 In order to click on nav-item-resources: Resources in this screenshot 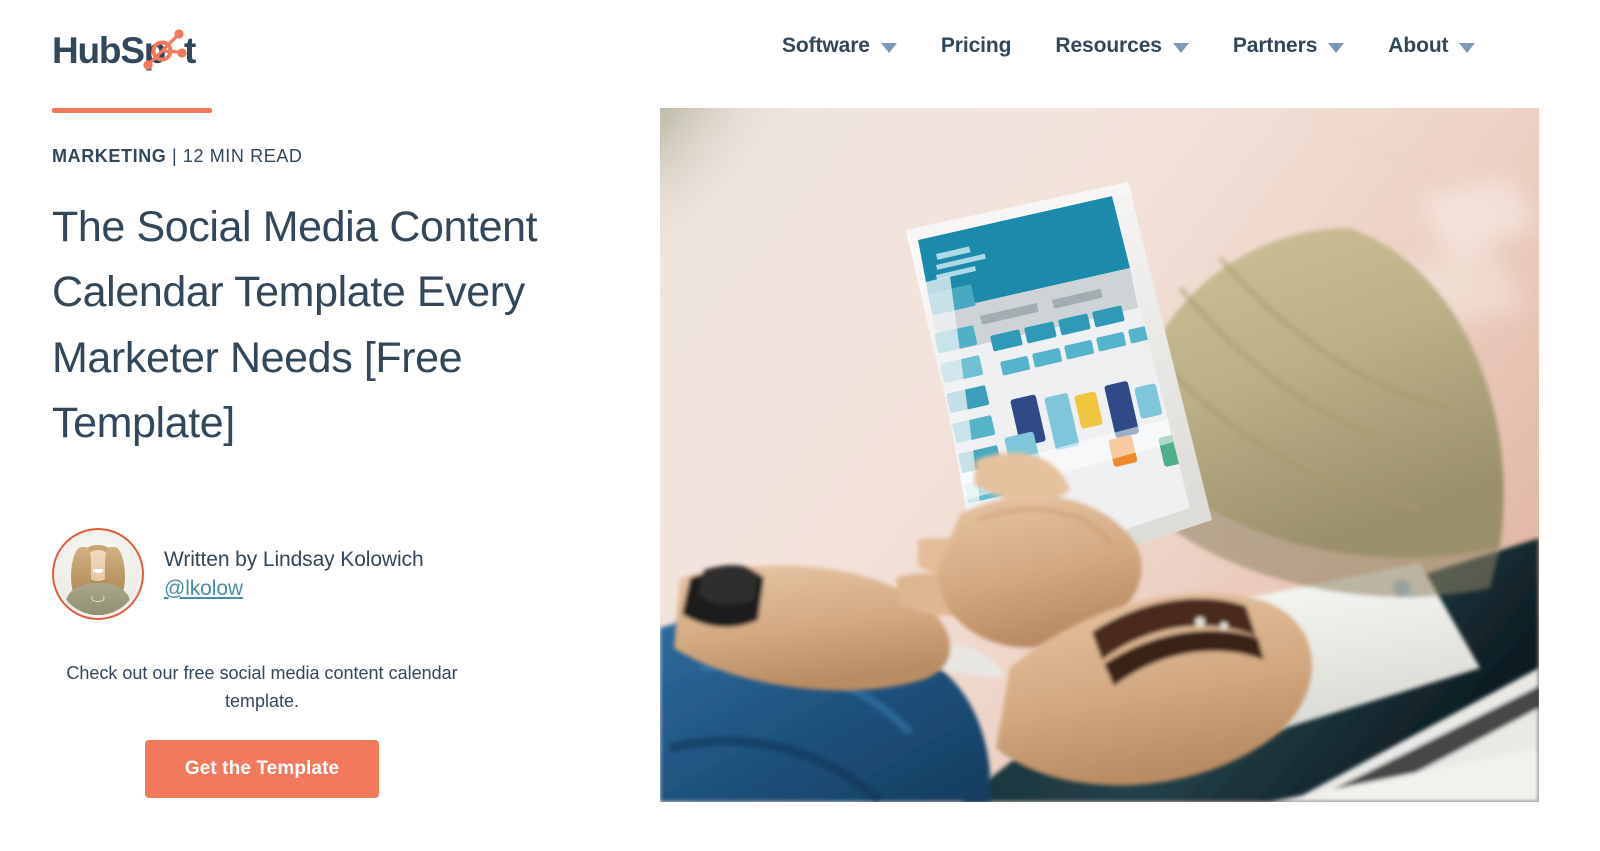, I will do `click(1122, 46)`.